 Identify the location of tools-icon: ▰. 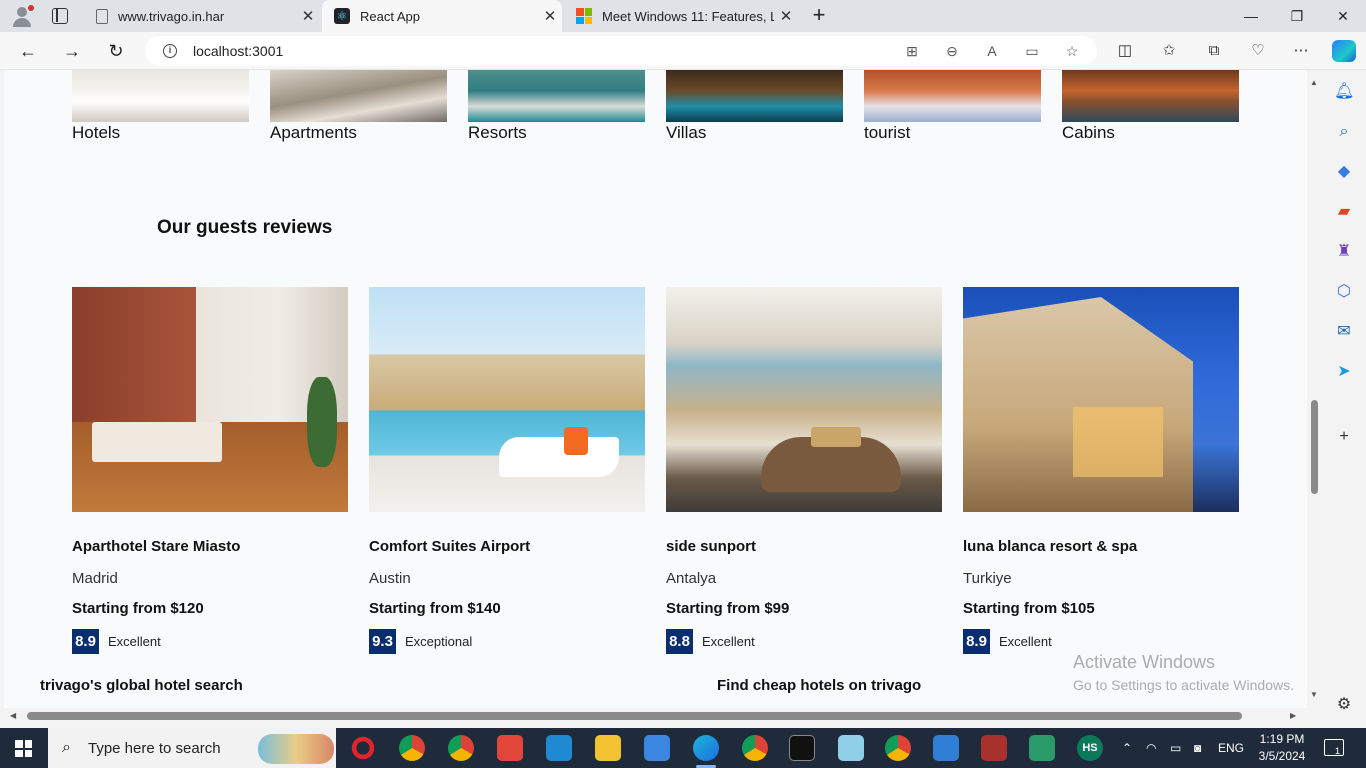
(1344, 212).